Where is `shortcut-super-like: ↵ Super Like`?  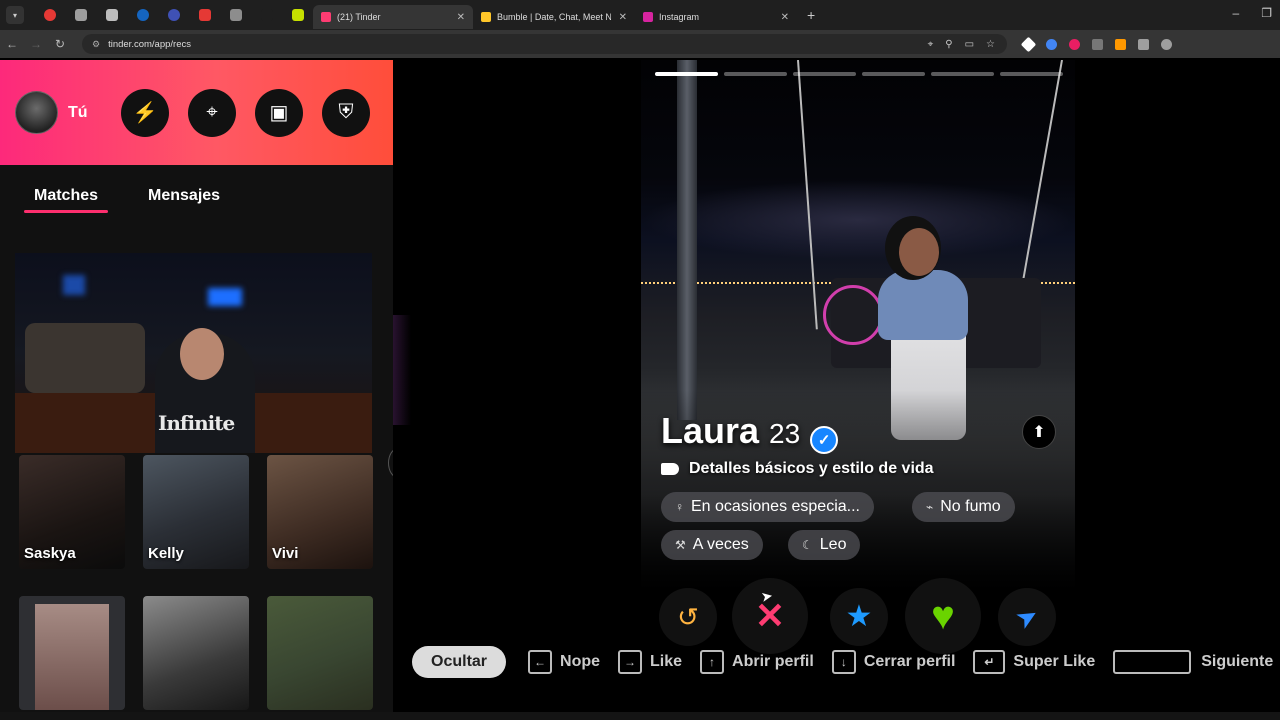 shortcut-super-like: ↵ Super Like is located at coordinates (1034, 661).